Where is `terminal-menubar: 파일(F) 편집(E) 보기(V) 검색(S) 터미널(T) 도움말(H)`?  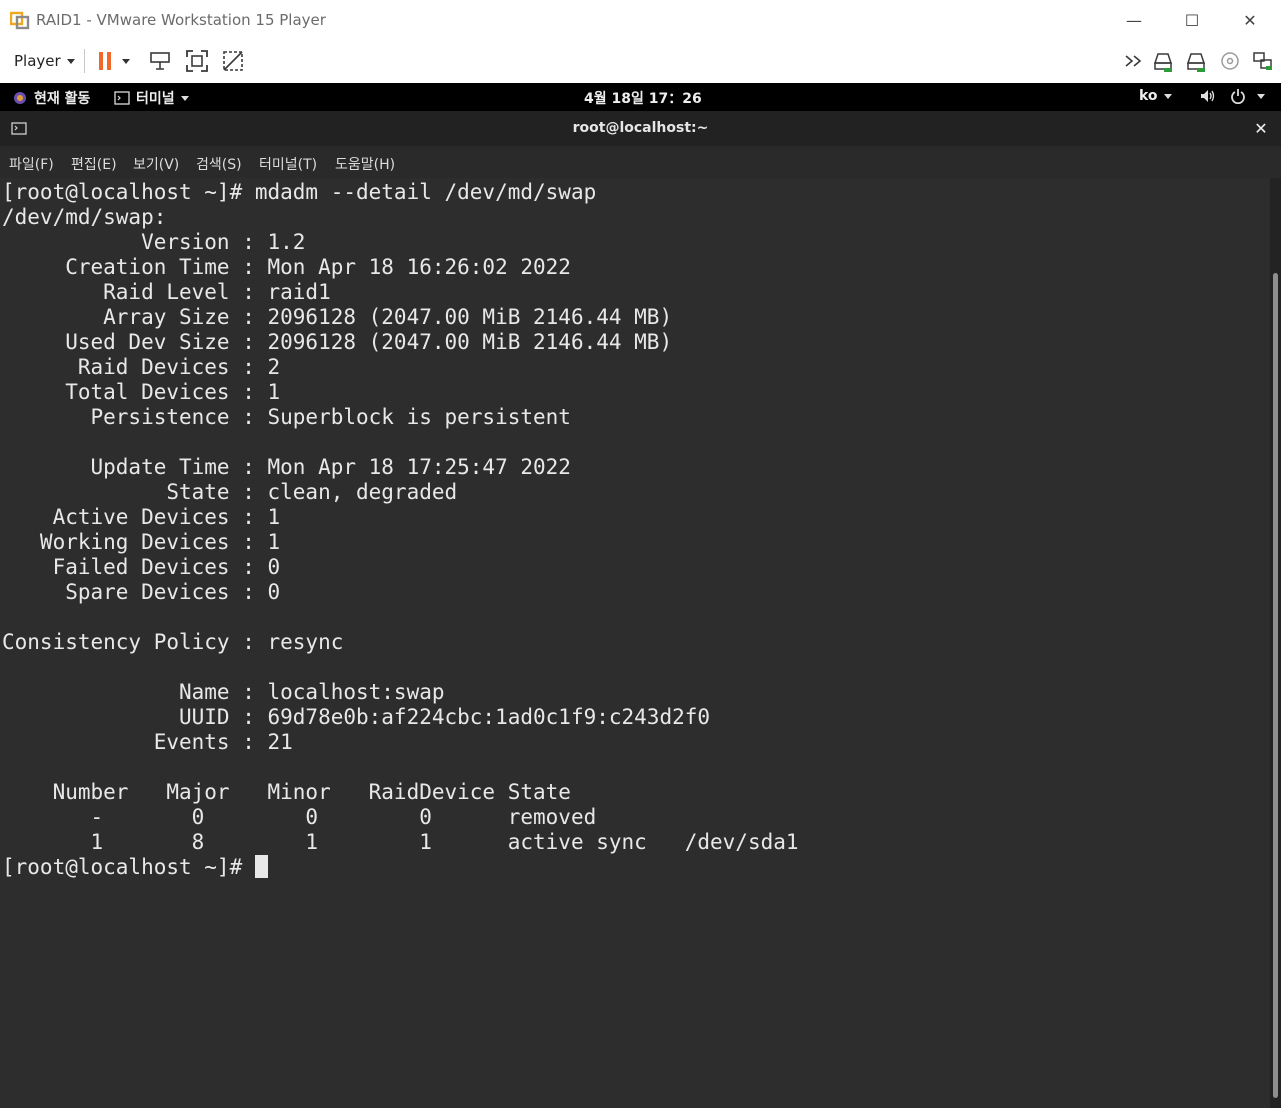 terminal-menubar: 파일(F) 편집(E) 보기(V) 검색(S) 터미널(T) 도움말(H) is located at coordinates (640, 162).